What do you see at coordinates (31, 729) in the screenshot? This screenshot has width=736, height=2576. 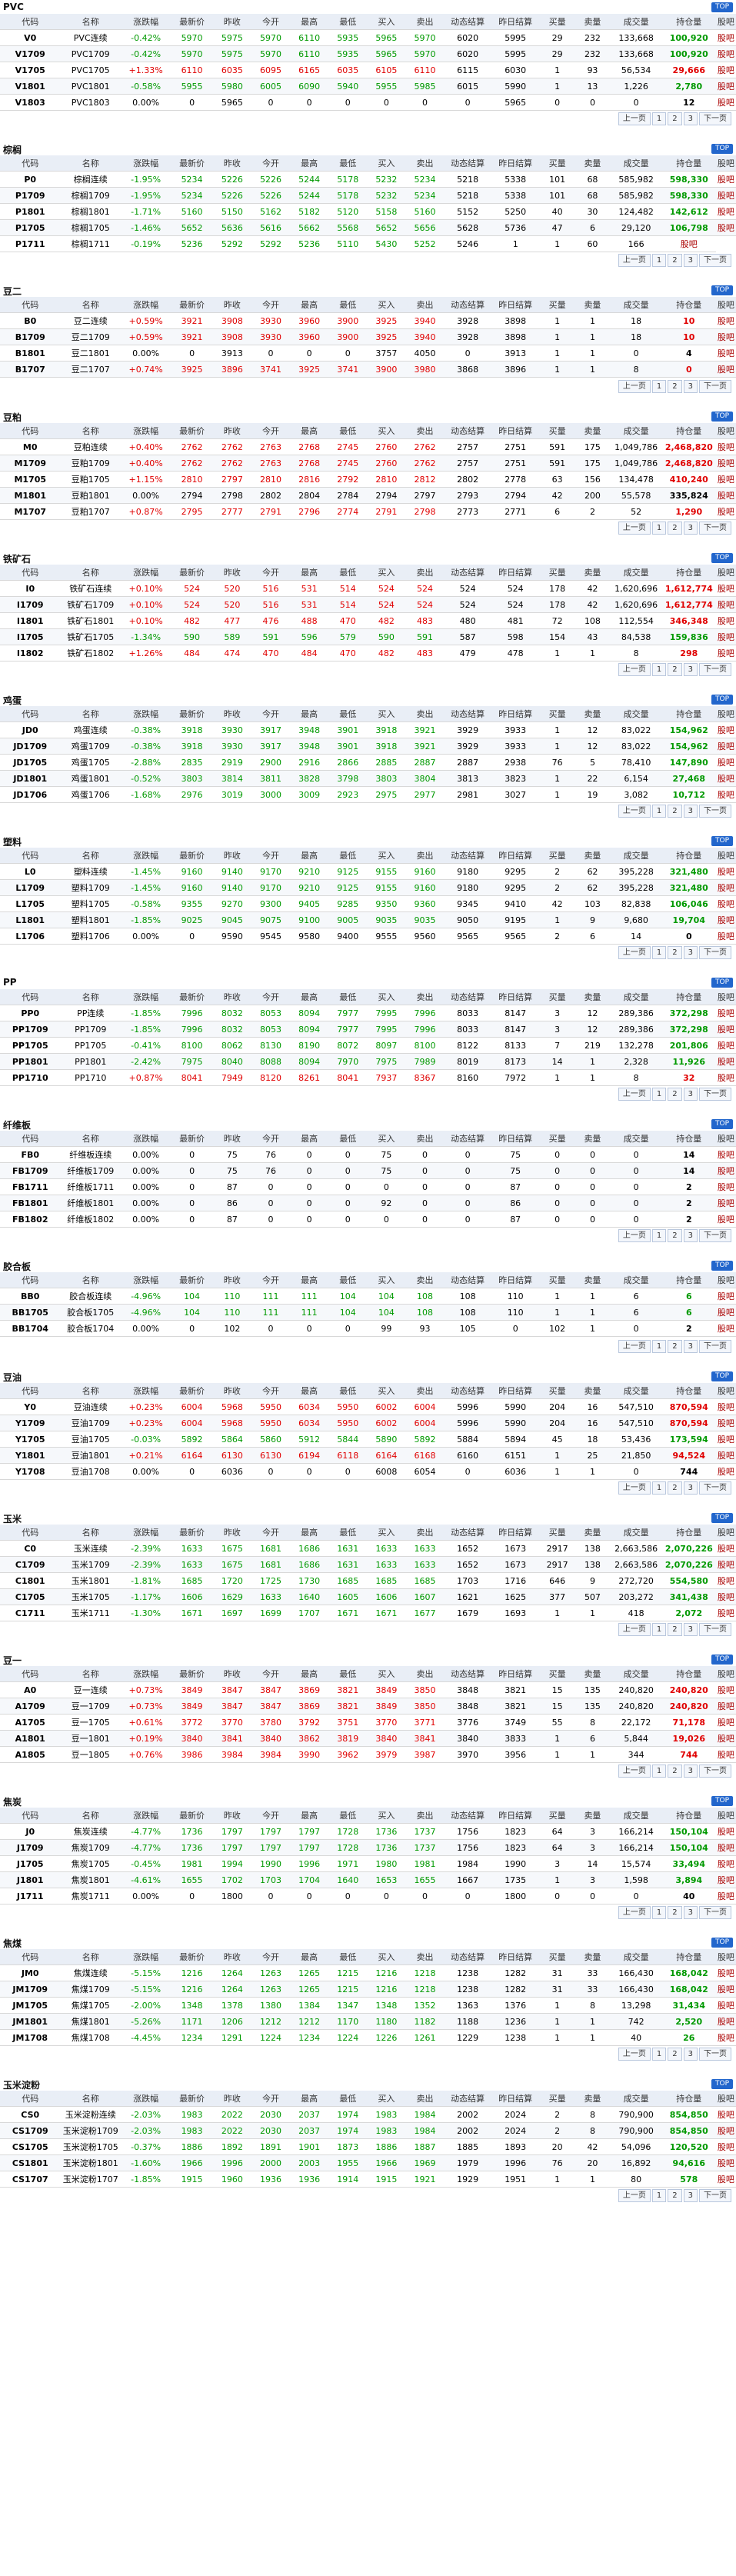 I see `contract-code-link: JD0` at bounding box center [31, 729].